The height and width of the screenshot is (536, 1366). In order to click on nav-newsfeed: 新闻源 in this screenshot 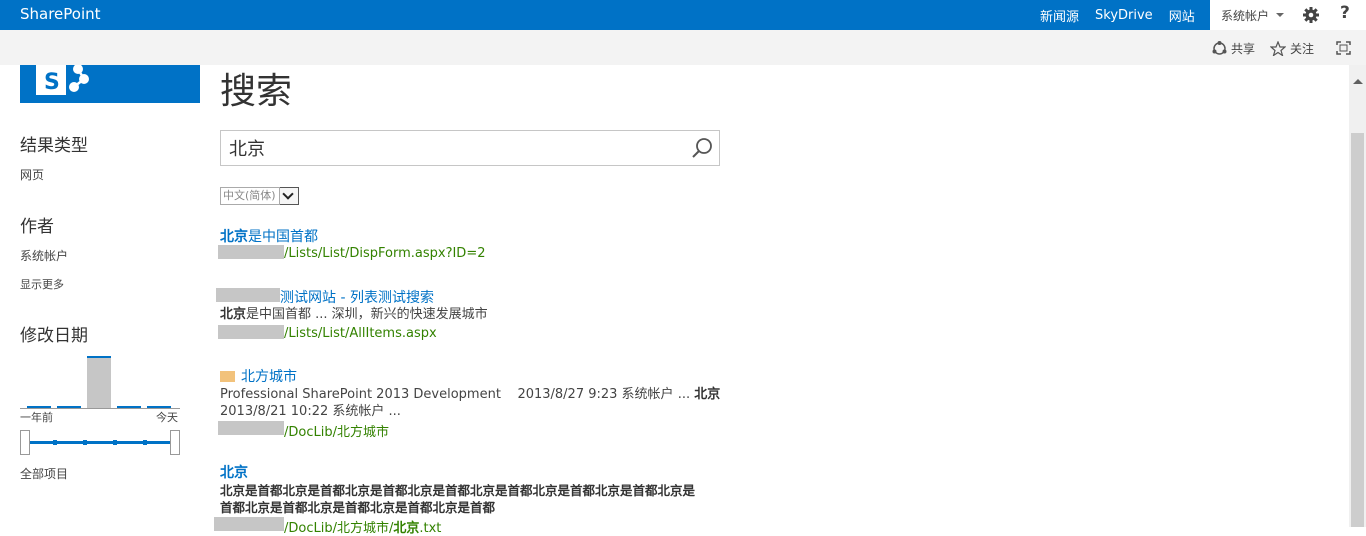, I will do `click(1059, 15)`.